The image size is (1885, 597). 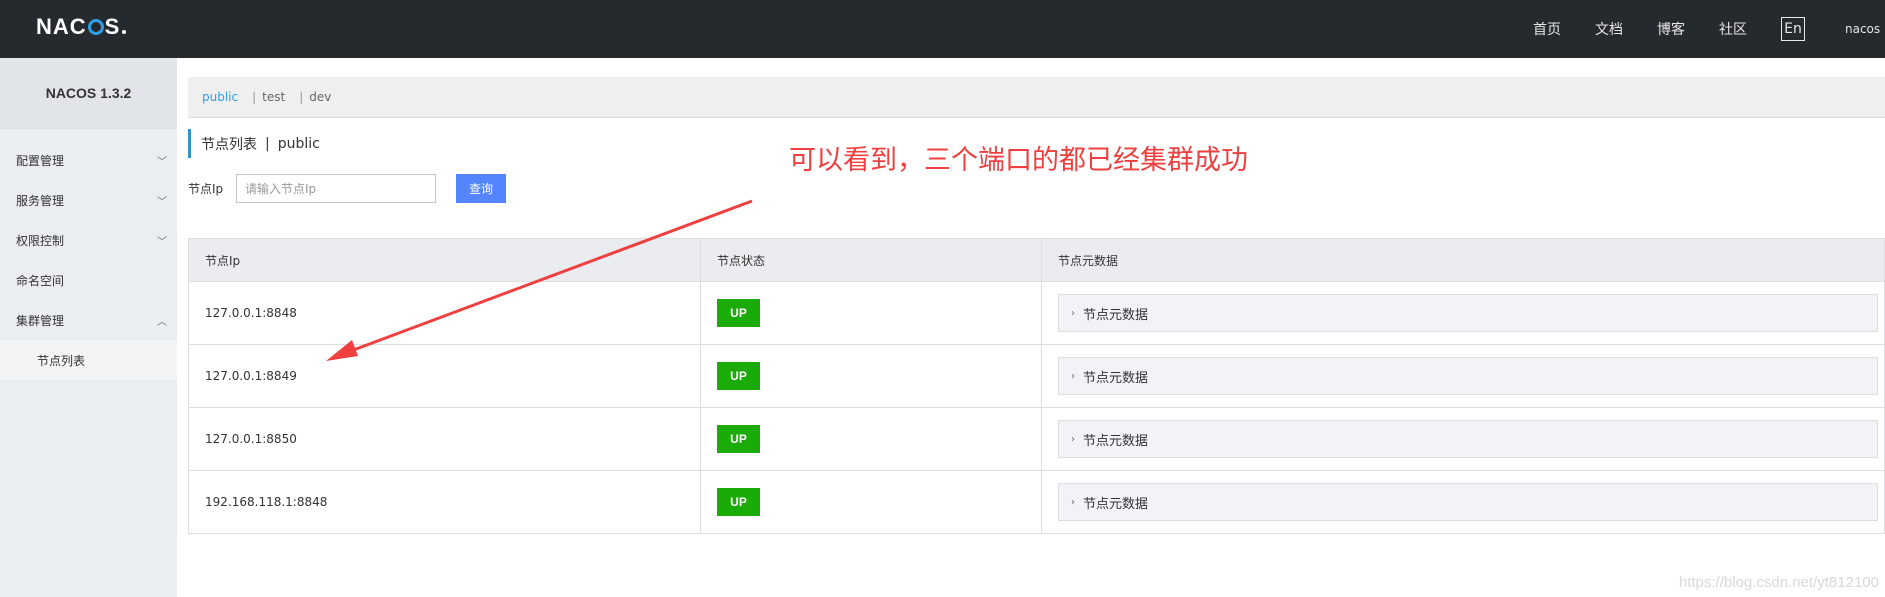 What do you see at coordinates (1609, 29) in the screenshot?
I see `nav-docs: 文档` at bounding box center [1609, 29].